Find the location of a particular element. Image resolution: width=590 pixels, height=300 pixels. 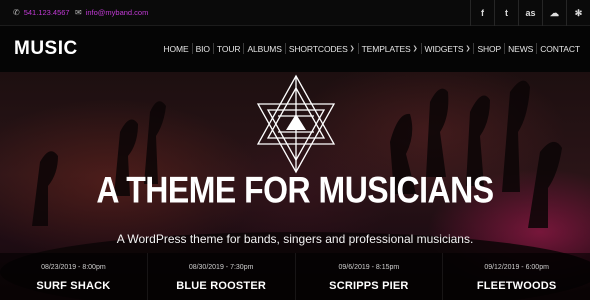

nav-widgets: WIDGETS ❯ is located at coordinates (448, 49).